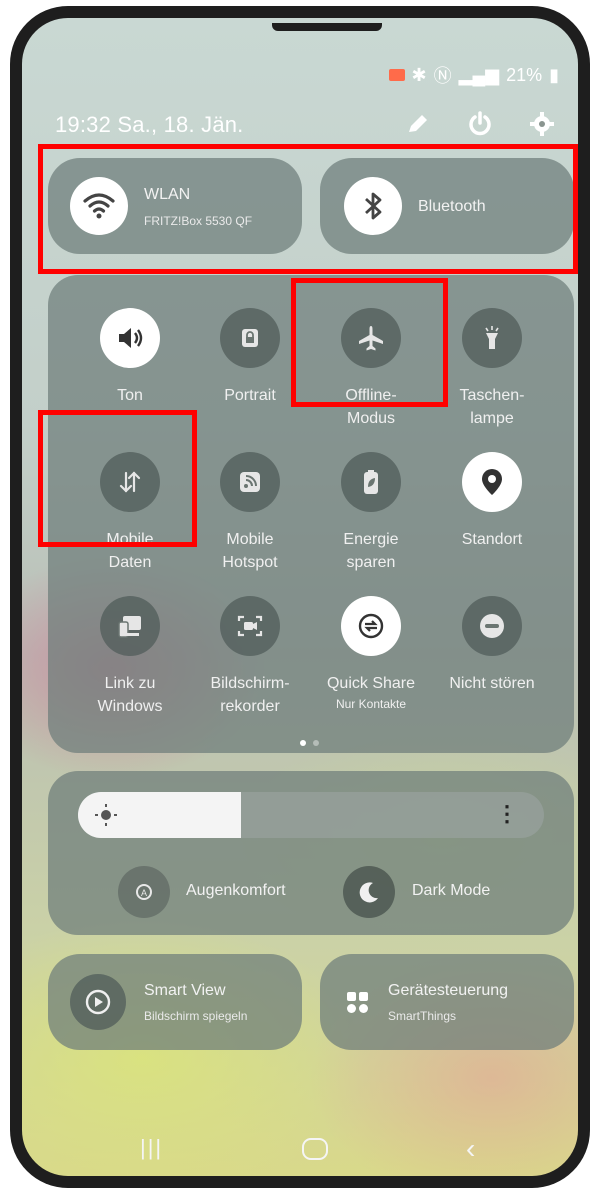 The image size is (601, 1191). What do you see at coordinates (479, 74) in the screenshot?
I see `signal-icon: ▂▄▆` at bounding box center [479, 74].